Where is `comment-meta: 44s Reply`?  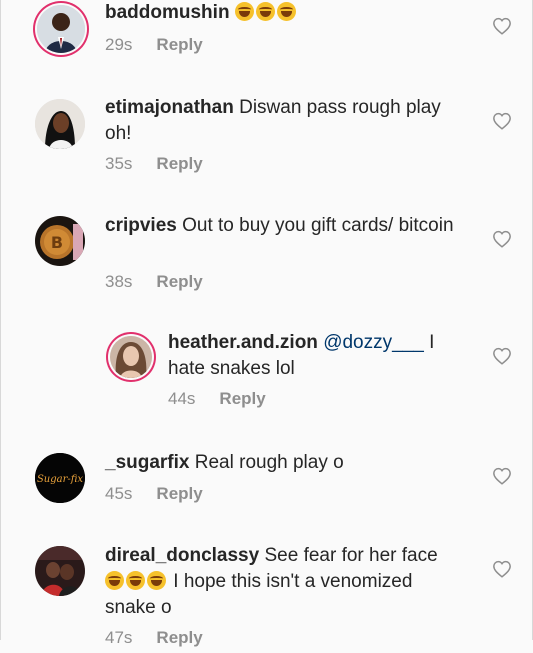
comment-meta: 44s Reply is located at coordinates (217, 399).